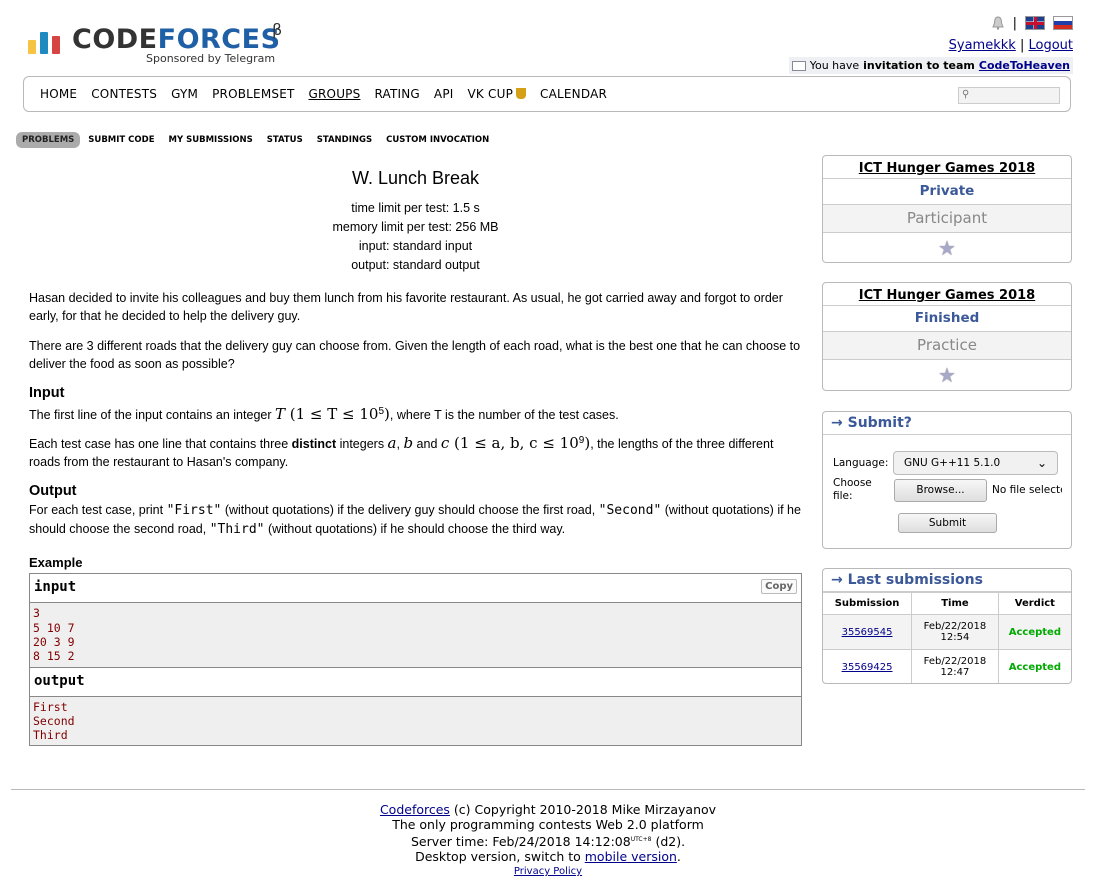  What do you see at coordinates (124, 94) in the screenshot?
I see `menu-contests: CONTESTS` at bounding box center [124, 94].